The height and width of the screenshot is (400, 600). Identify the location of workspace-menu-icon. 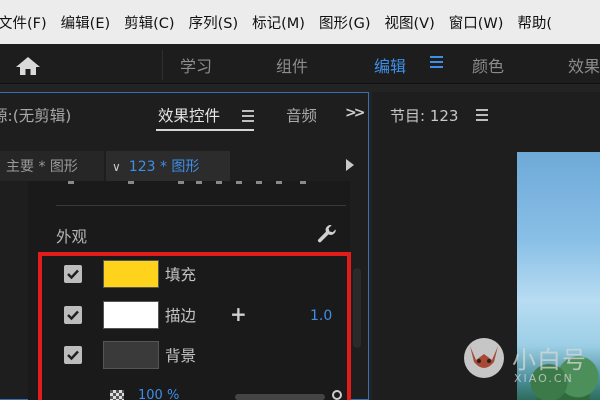
(436, 63).